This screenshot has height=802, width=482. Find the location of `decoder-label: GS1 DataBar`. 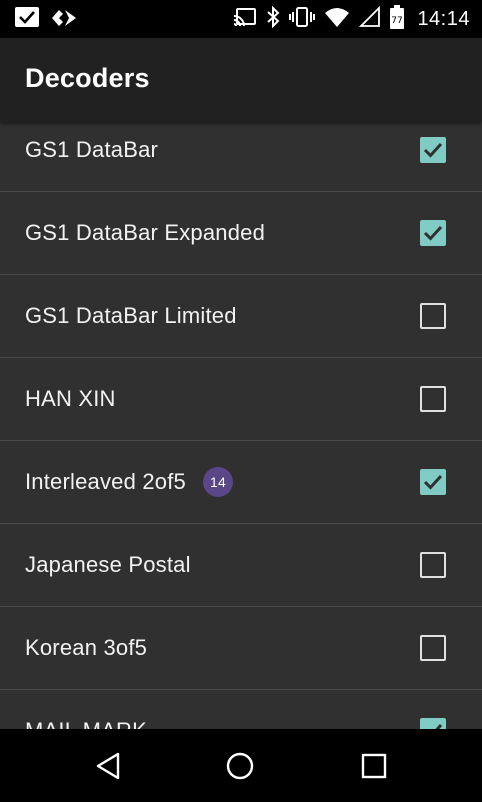

decoder-label: GS1 DataBar is located at coordinates (92, 149).